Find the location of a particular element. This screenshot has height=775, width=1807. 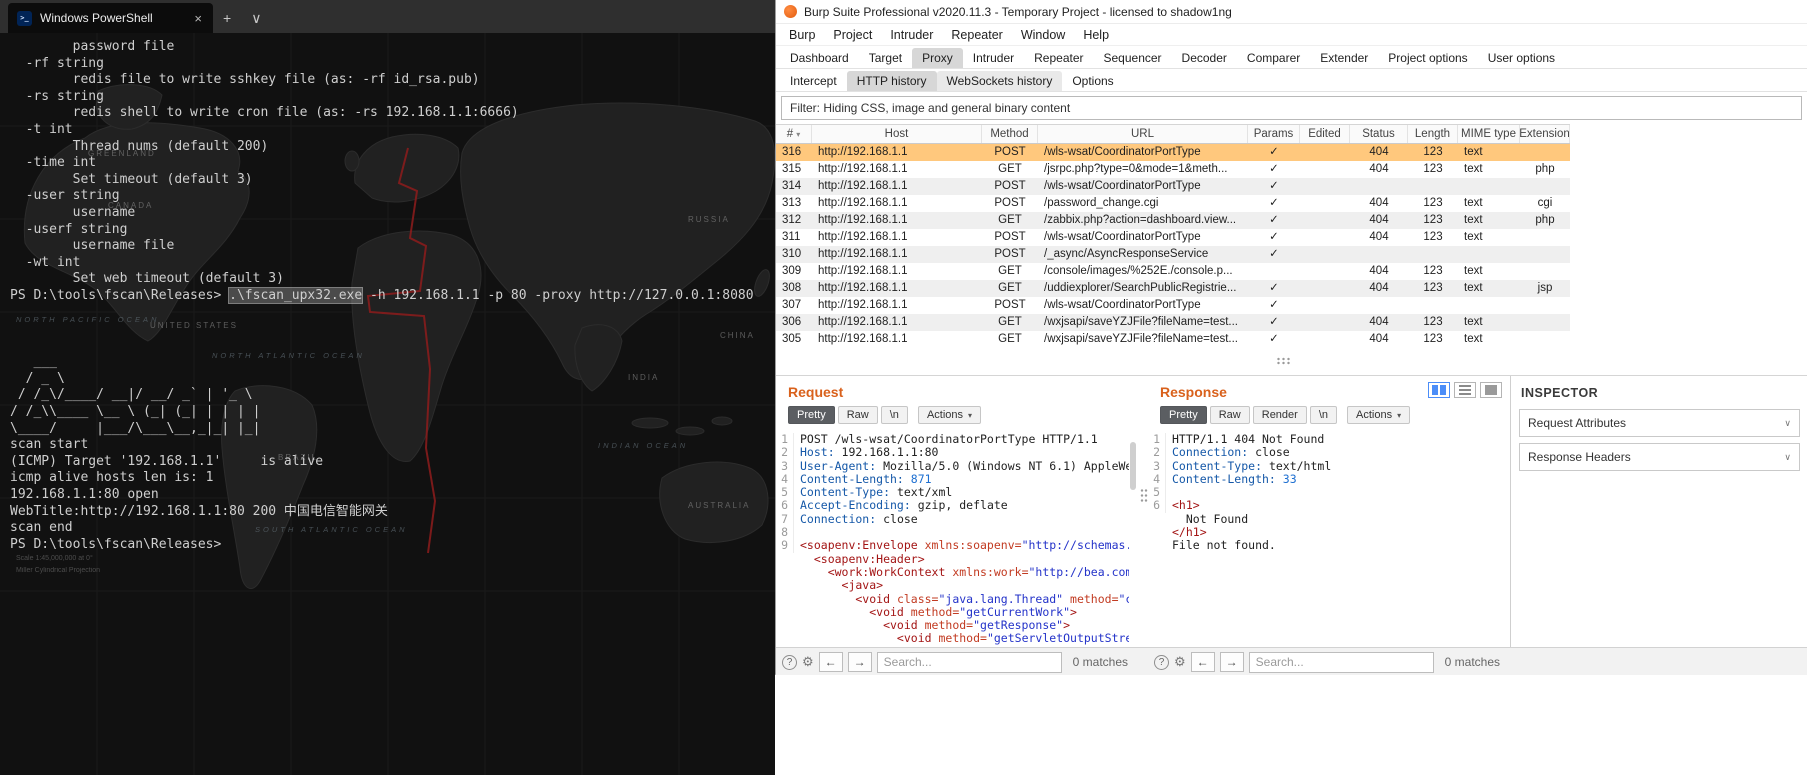

code-line: <java> is located at coordinates (842, 585).